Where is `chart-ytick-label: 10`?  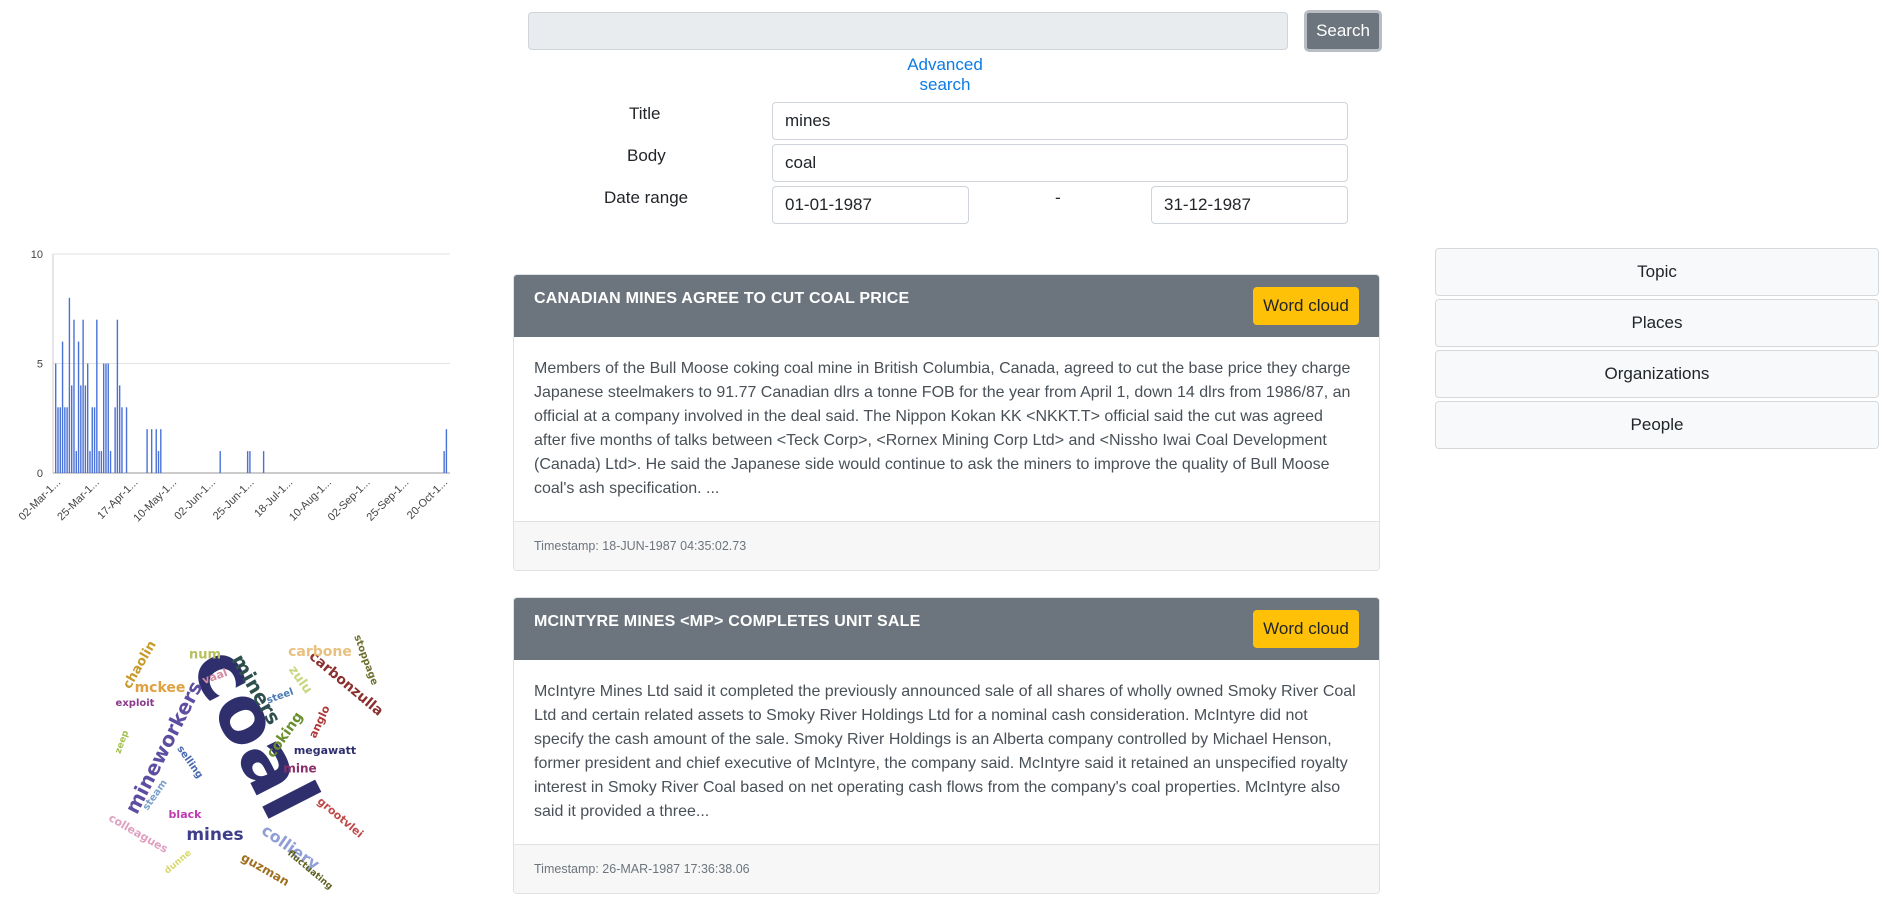 chart-ytick-label: 10 is located at coordinates (37, 255).